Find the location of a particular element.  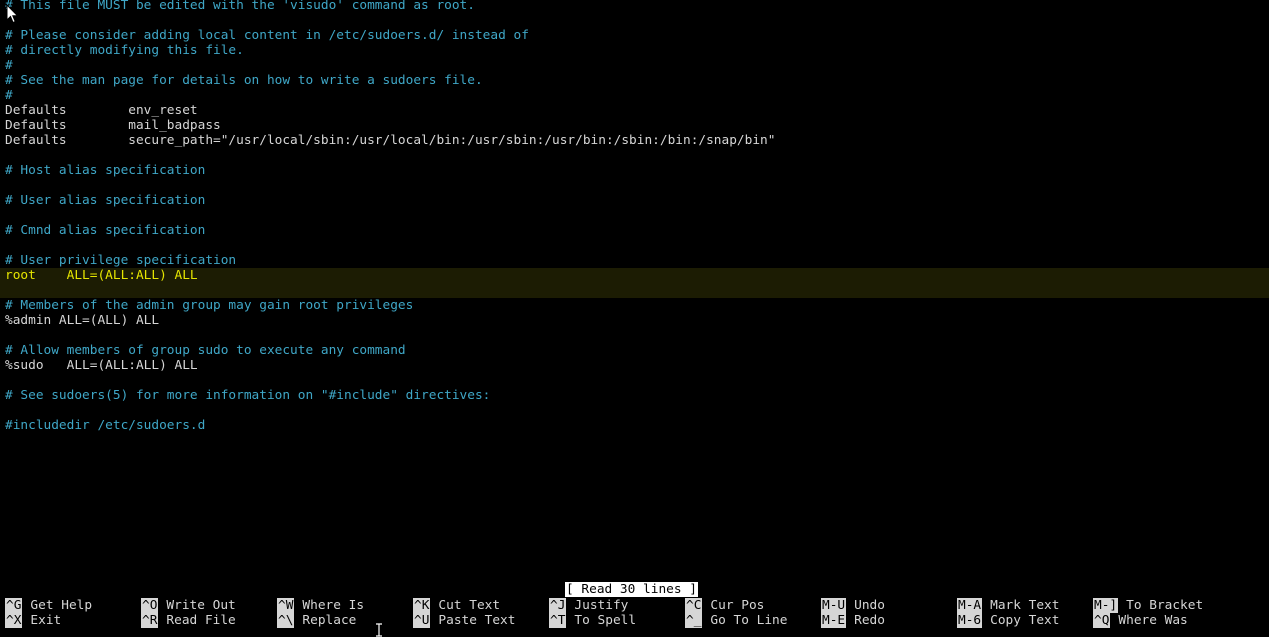

shortcut-label: To Spell is located at coordinates (605, 620).